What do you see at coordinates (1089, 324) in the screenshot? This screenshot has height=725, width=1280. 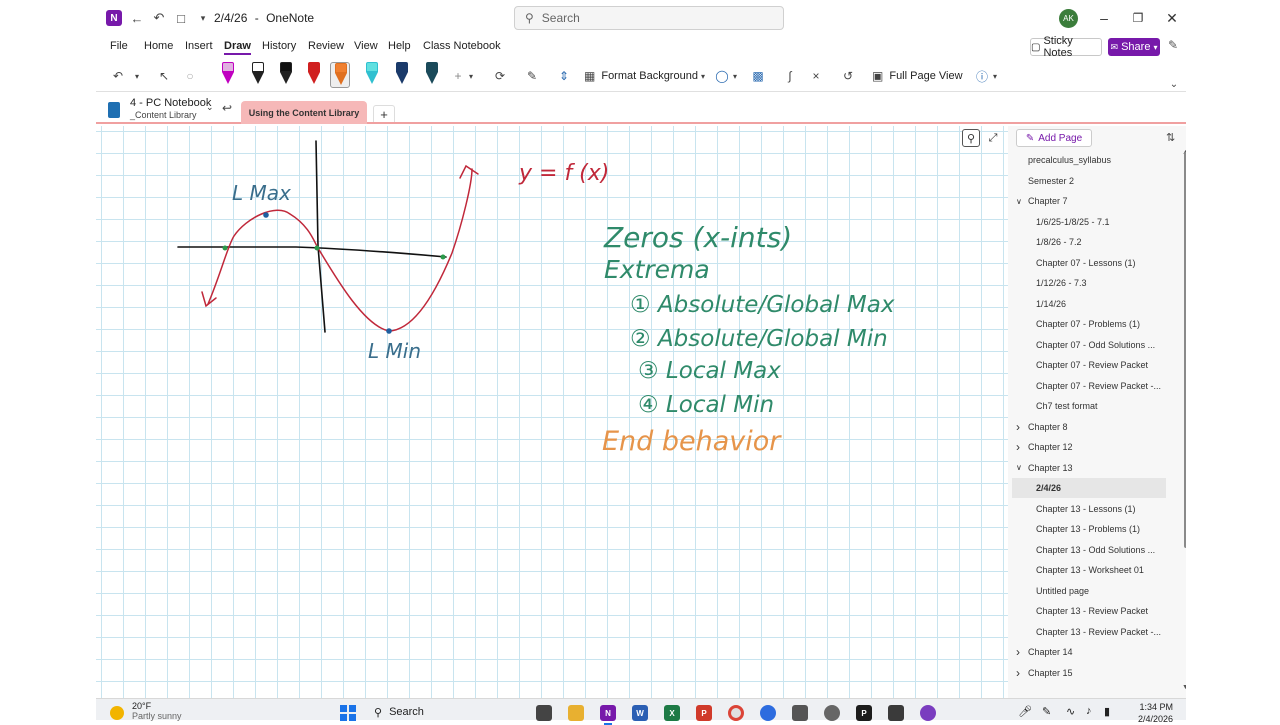 I see `page-item: Chapter 07 - Problems (1)` at bounding box center [1089, 324].